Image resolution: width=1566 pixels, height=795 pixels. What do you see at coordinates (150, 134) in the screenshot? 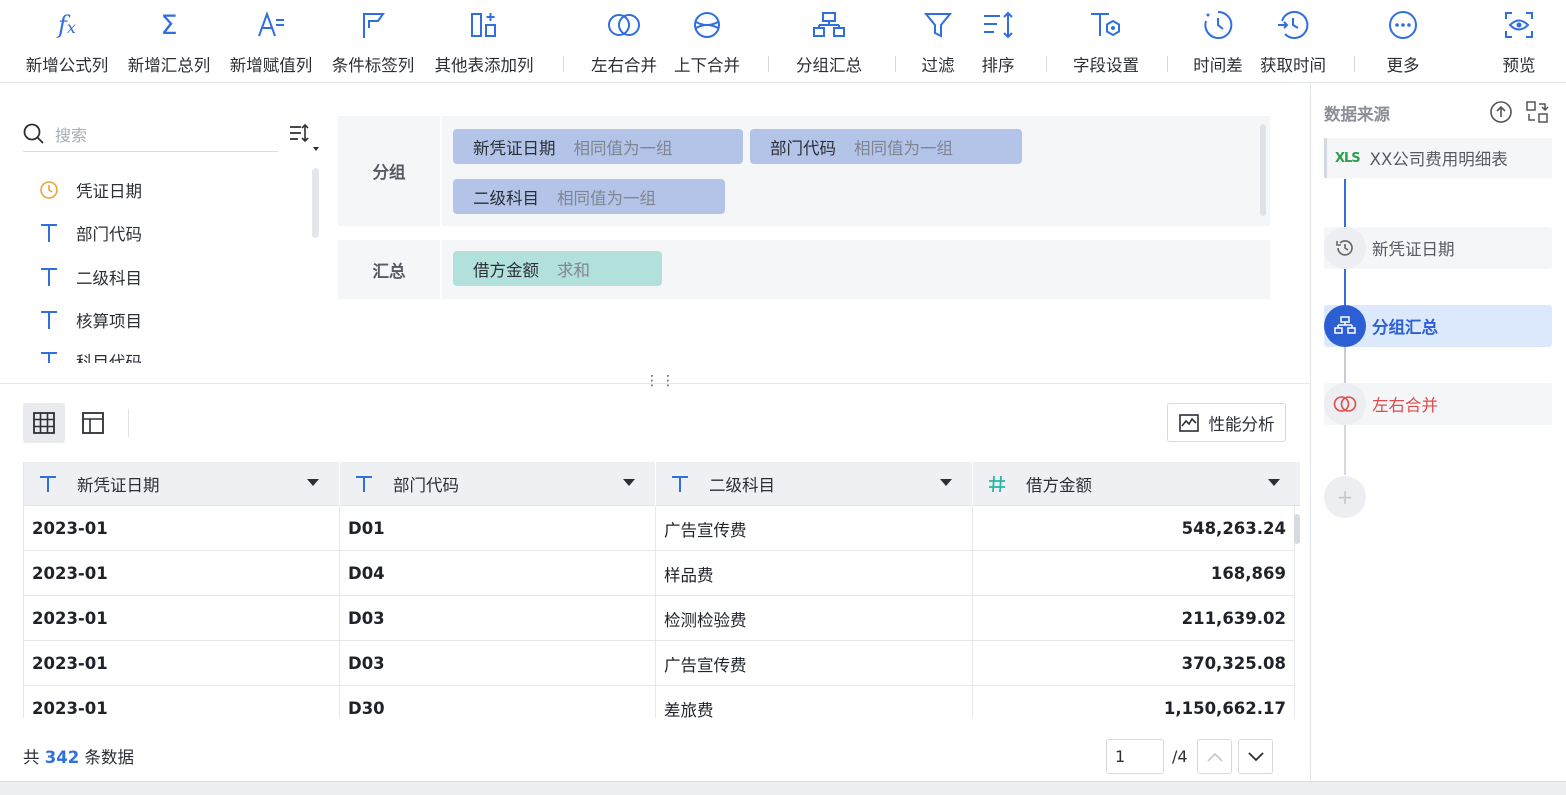
I see `field-search-input: 搜索` at bounding box center [150, 134].